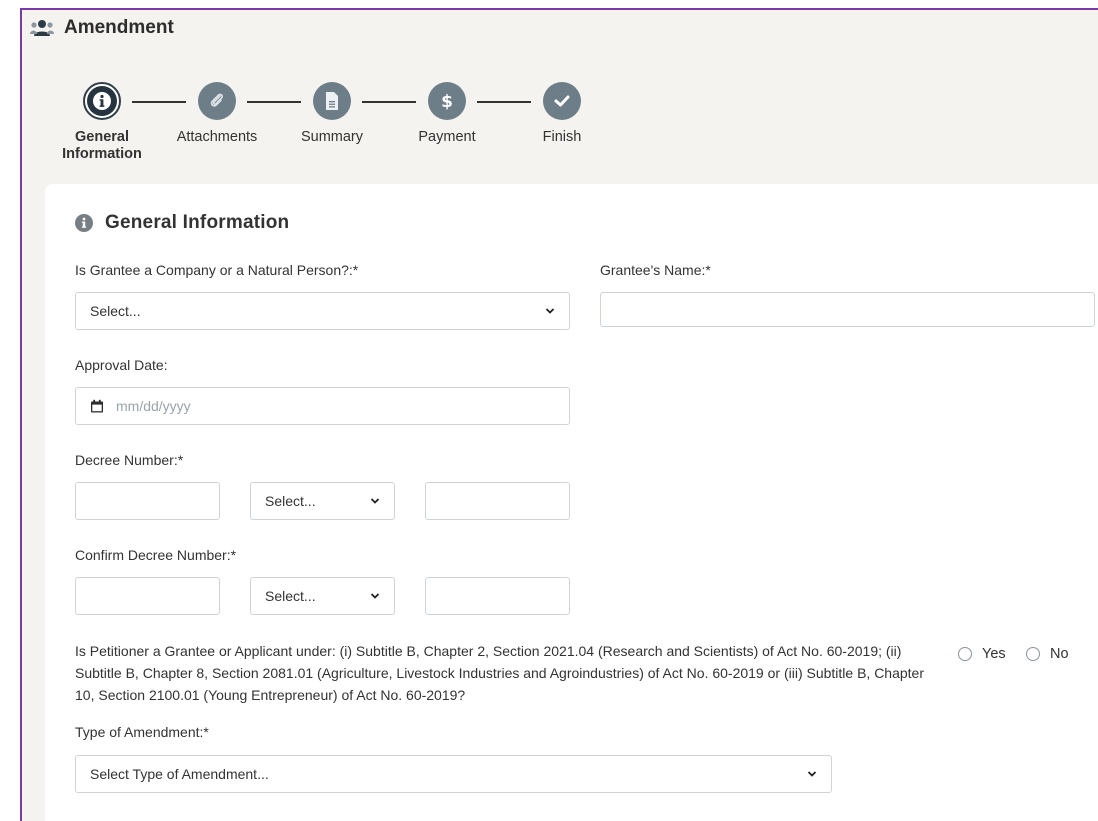 This screenshot has height=821, width=1098. Describe the element at coordinates (142, 732) in the screenshot. I see `amendment-type-label: Type of Amendment:*` at that location.